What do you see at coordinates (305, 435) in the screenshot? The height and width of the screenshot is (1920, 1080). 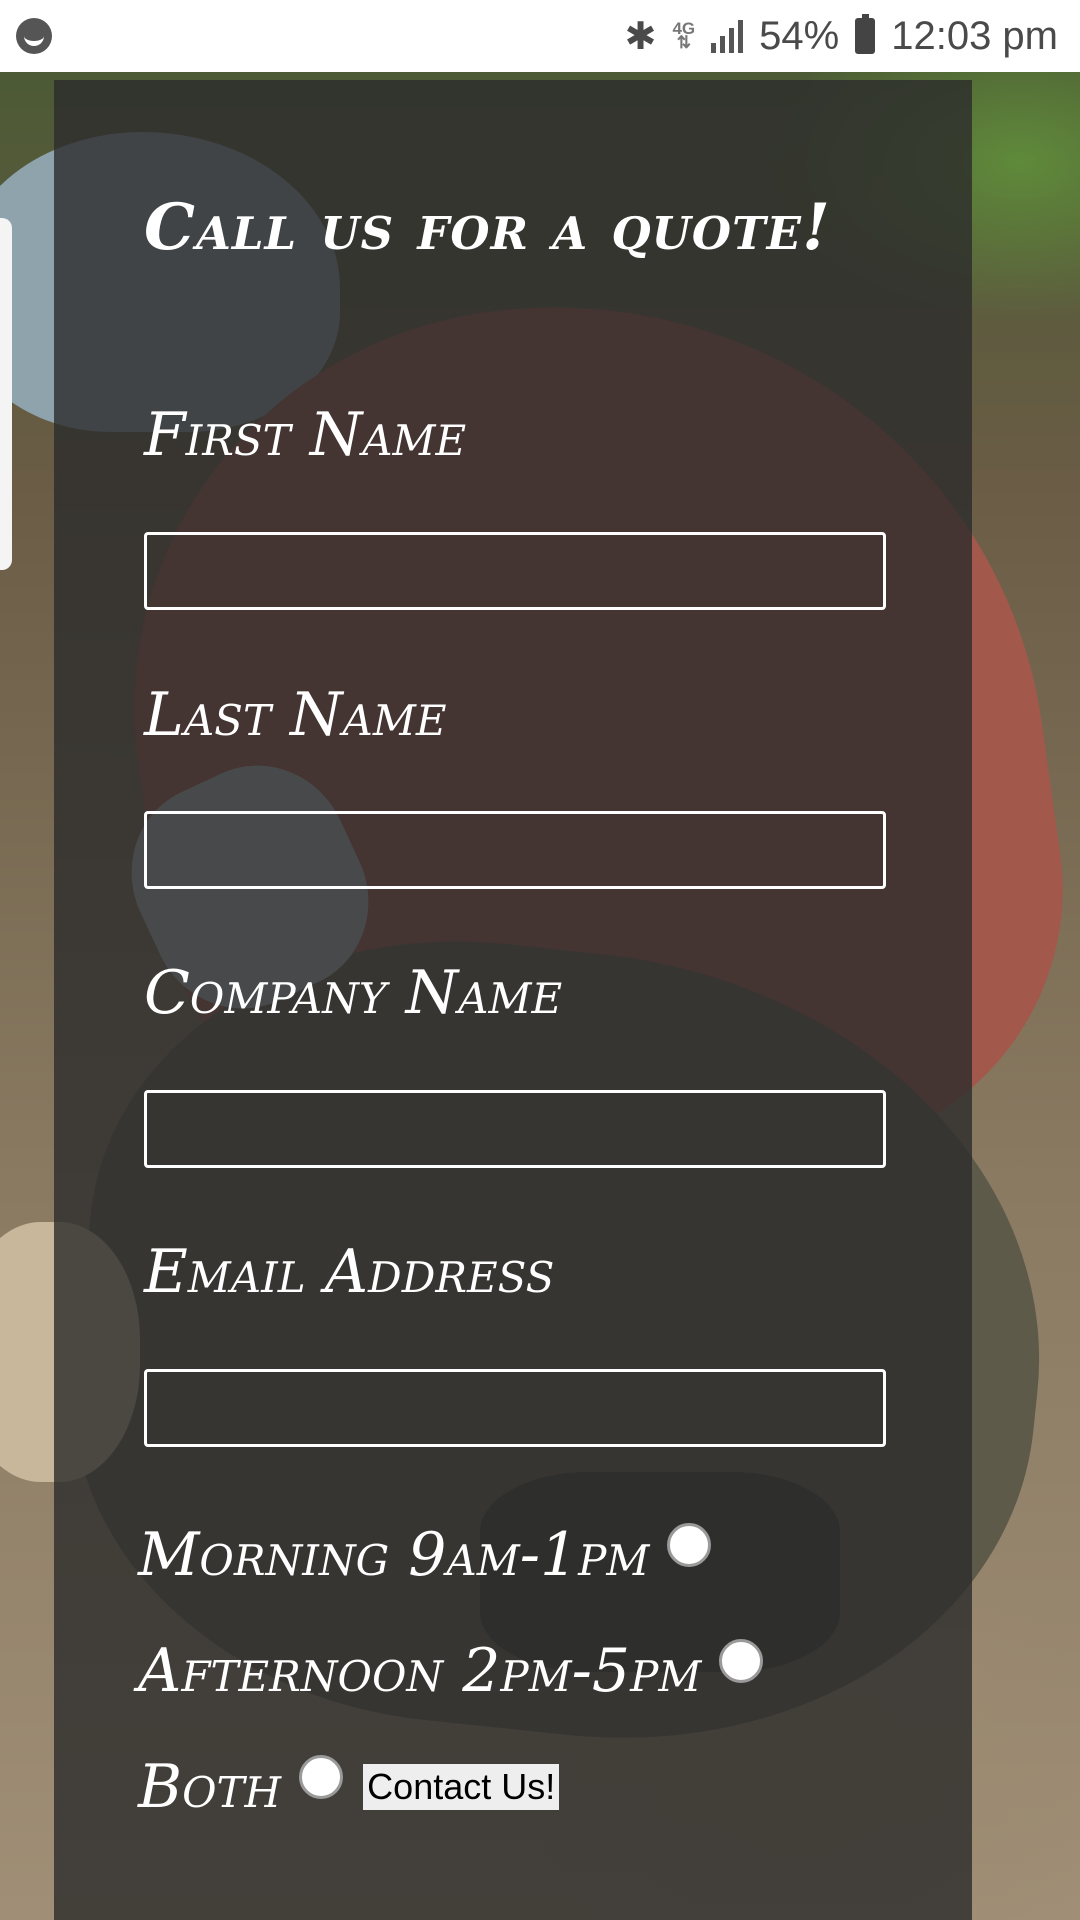 I see `first-name-label: First Name` at bounding box center [305, 435].